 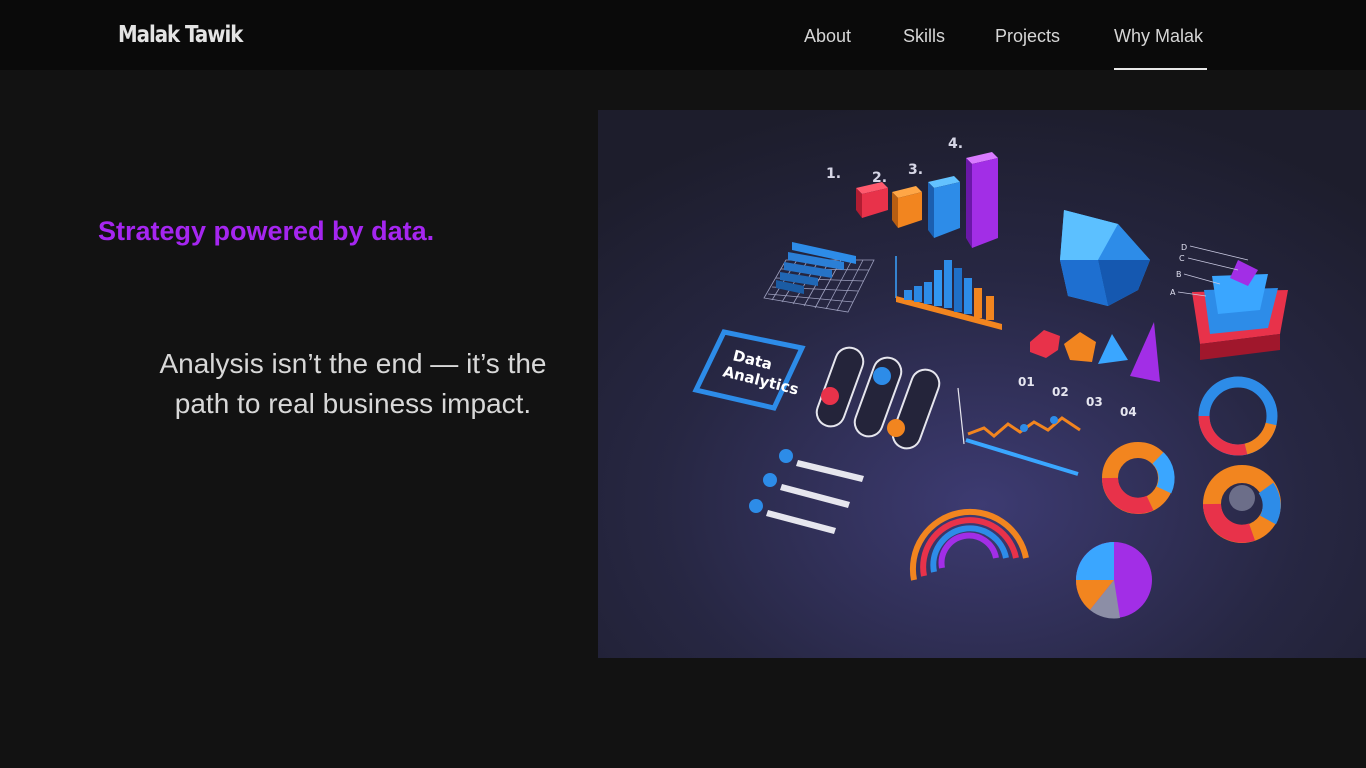 What do you see at coordinates (1184, 247) in the screenshot?
I see `pyramid-level-d: D` at bounding box center [1184, 247].